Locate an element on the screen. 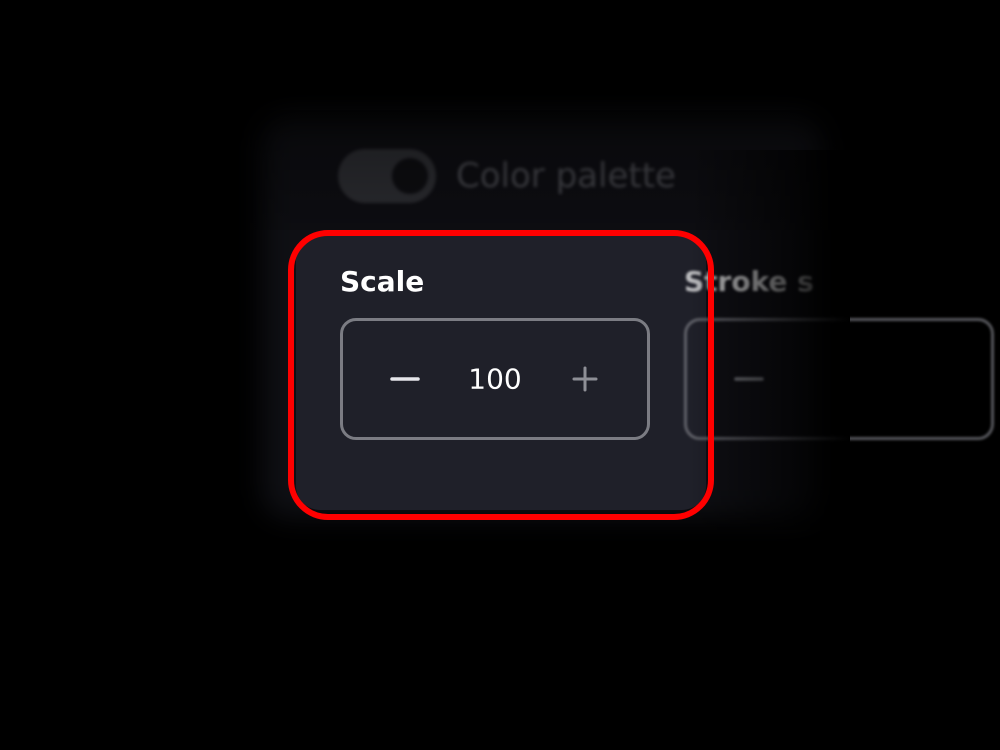  scale-control: Scale 100 is located at coordinates (495, 352).